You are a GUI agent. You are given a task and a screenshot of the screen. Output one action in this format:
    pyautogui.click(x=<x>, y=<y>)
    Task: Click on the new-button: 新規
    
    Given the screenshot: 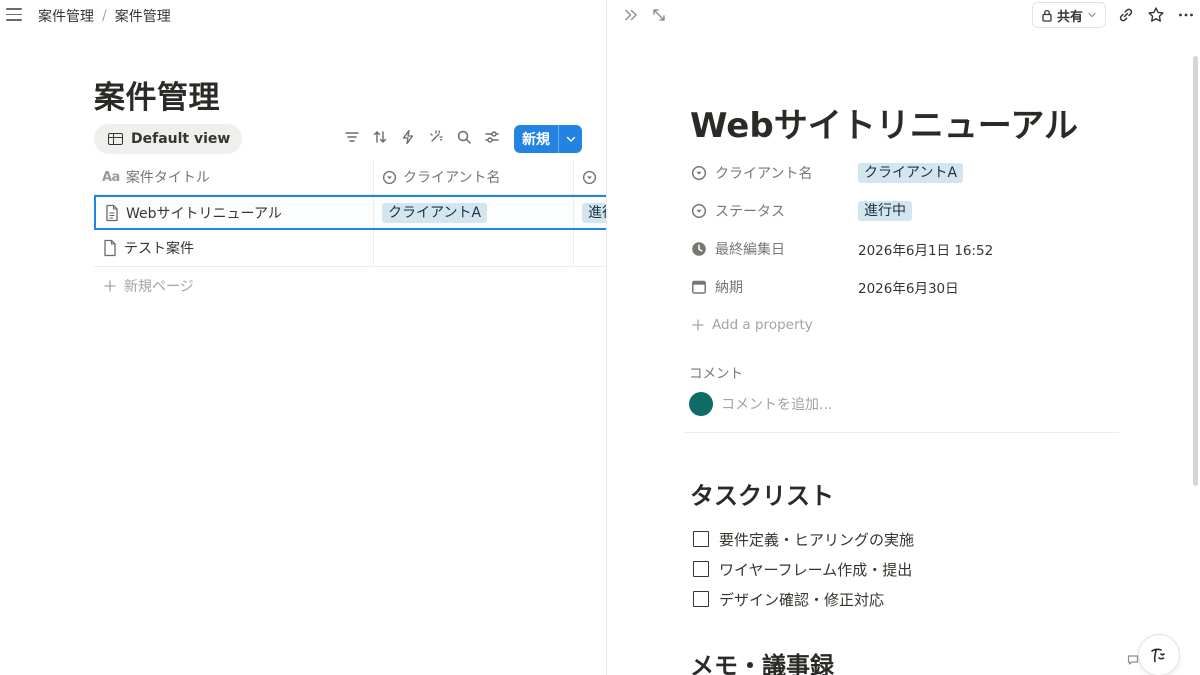 What is the action you would take?
    pyautogui.click(x=548, y=139)
    